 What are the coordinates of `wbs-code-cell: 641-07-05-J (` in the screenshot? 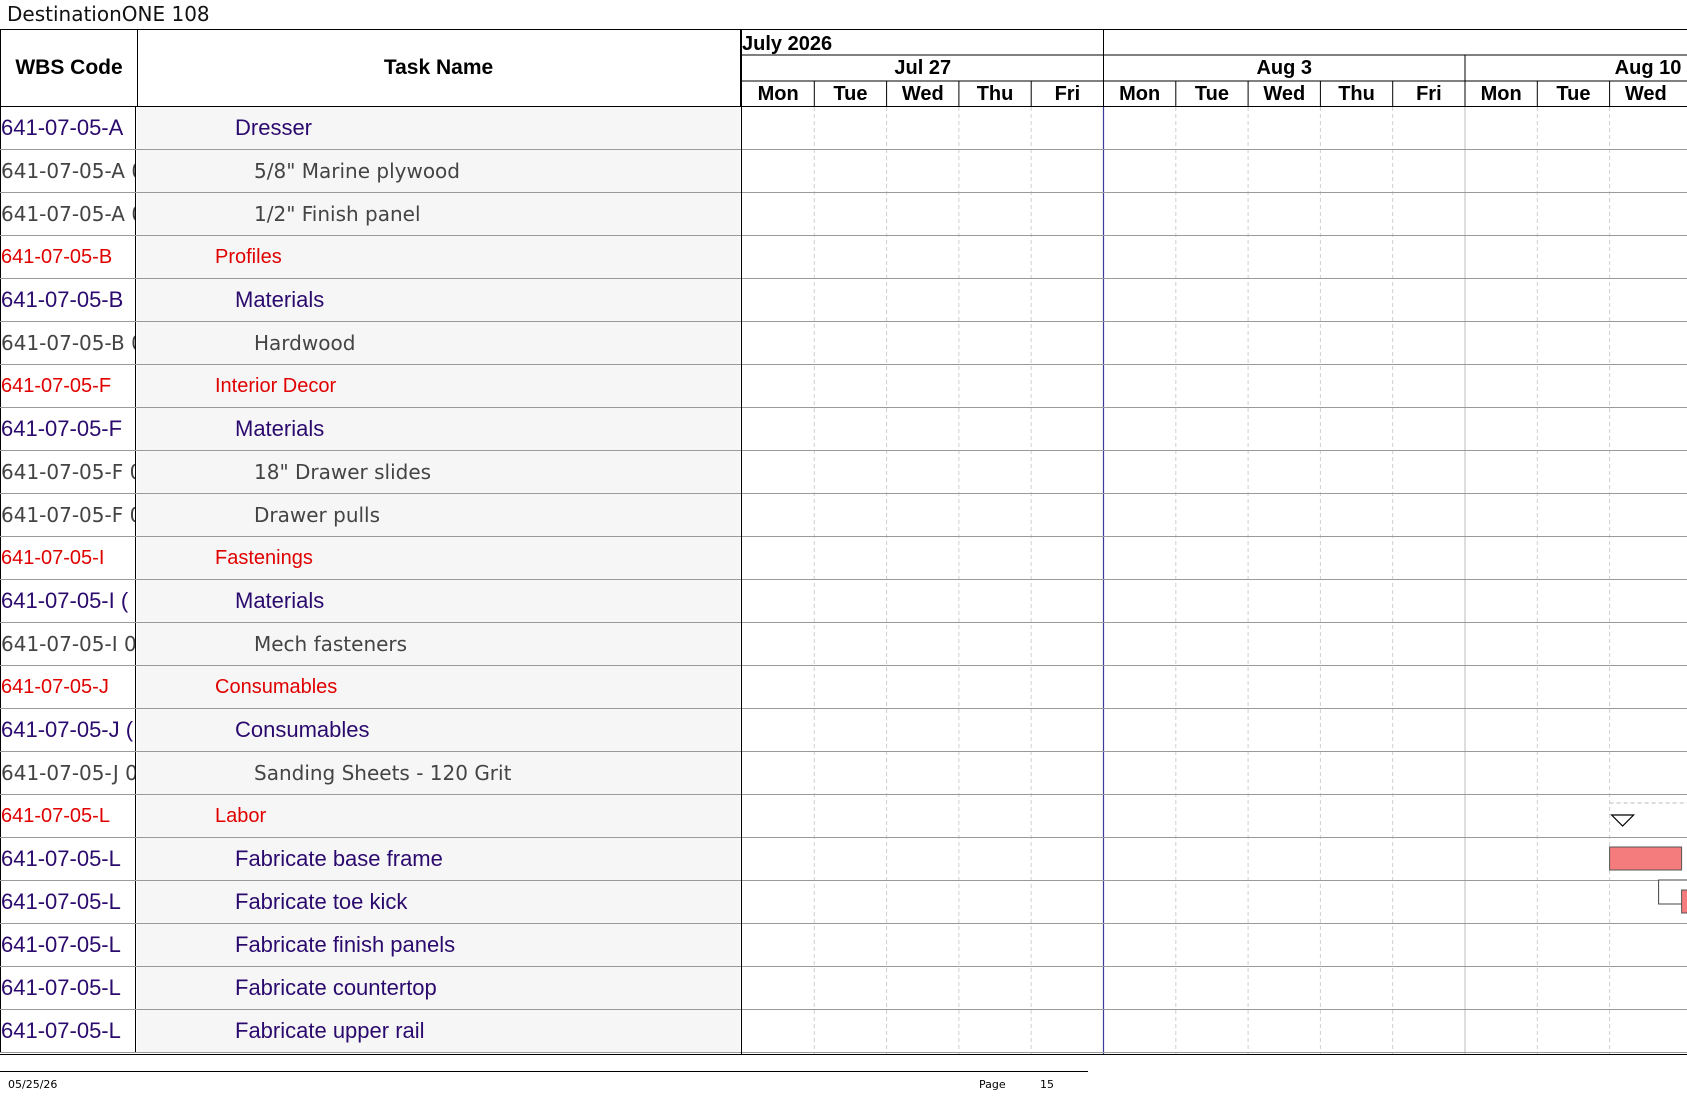 It's located at (68, 730).